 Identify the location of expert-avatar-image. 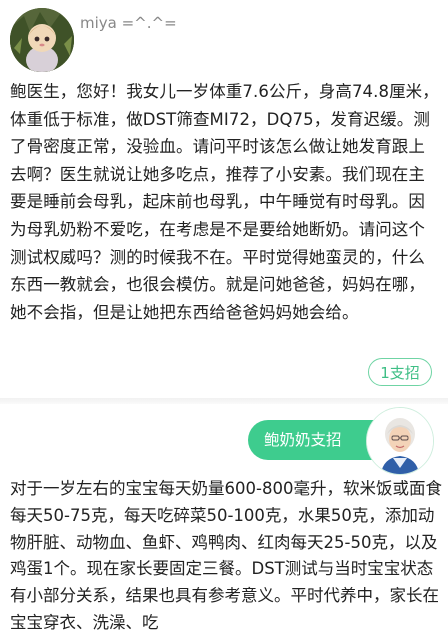
(400, 441).